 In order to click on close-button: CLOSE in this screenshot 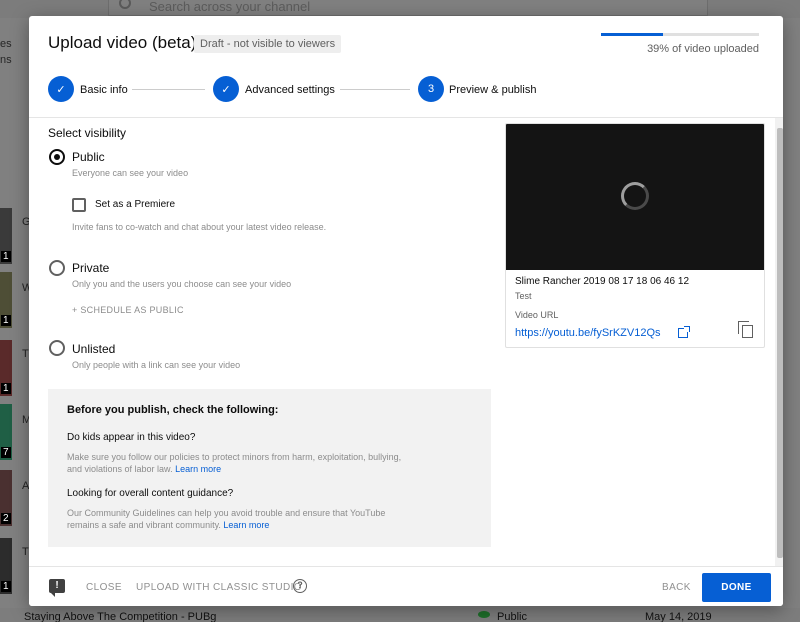, I will do `click(104, 587)`.